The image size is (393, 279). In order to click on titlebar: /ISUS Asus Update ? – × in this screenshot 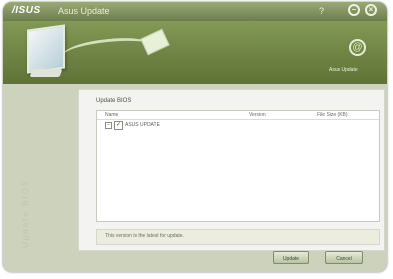, I will do `click(195, 11)`.